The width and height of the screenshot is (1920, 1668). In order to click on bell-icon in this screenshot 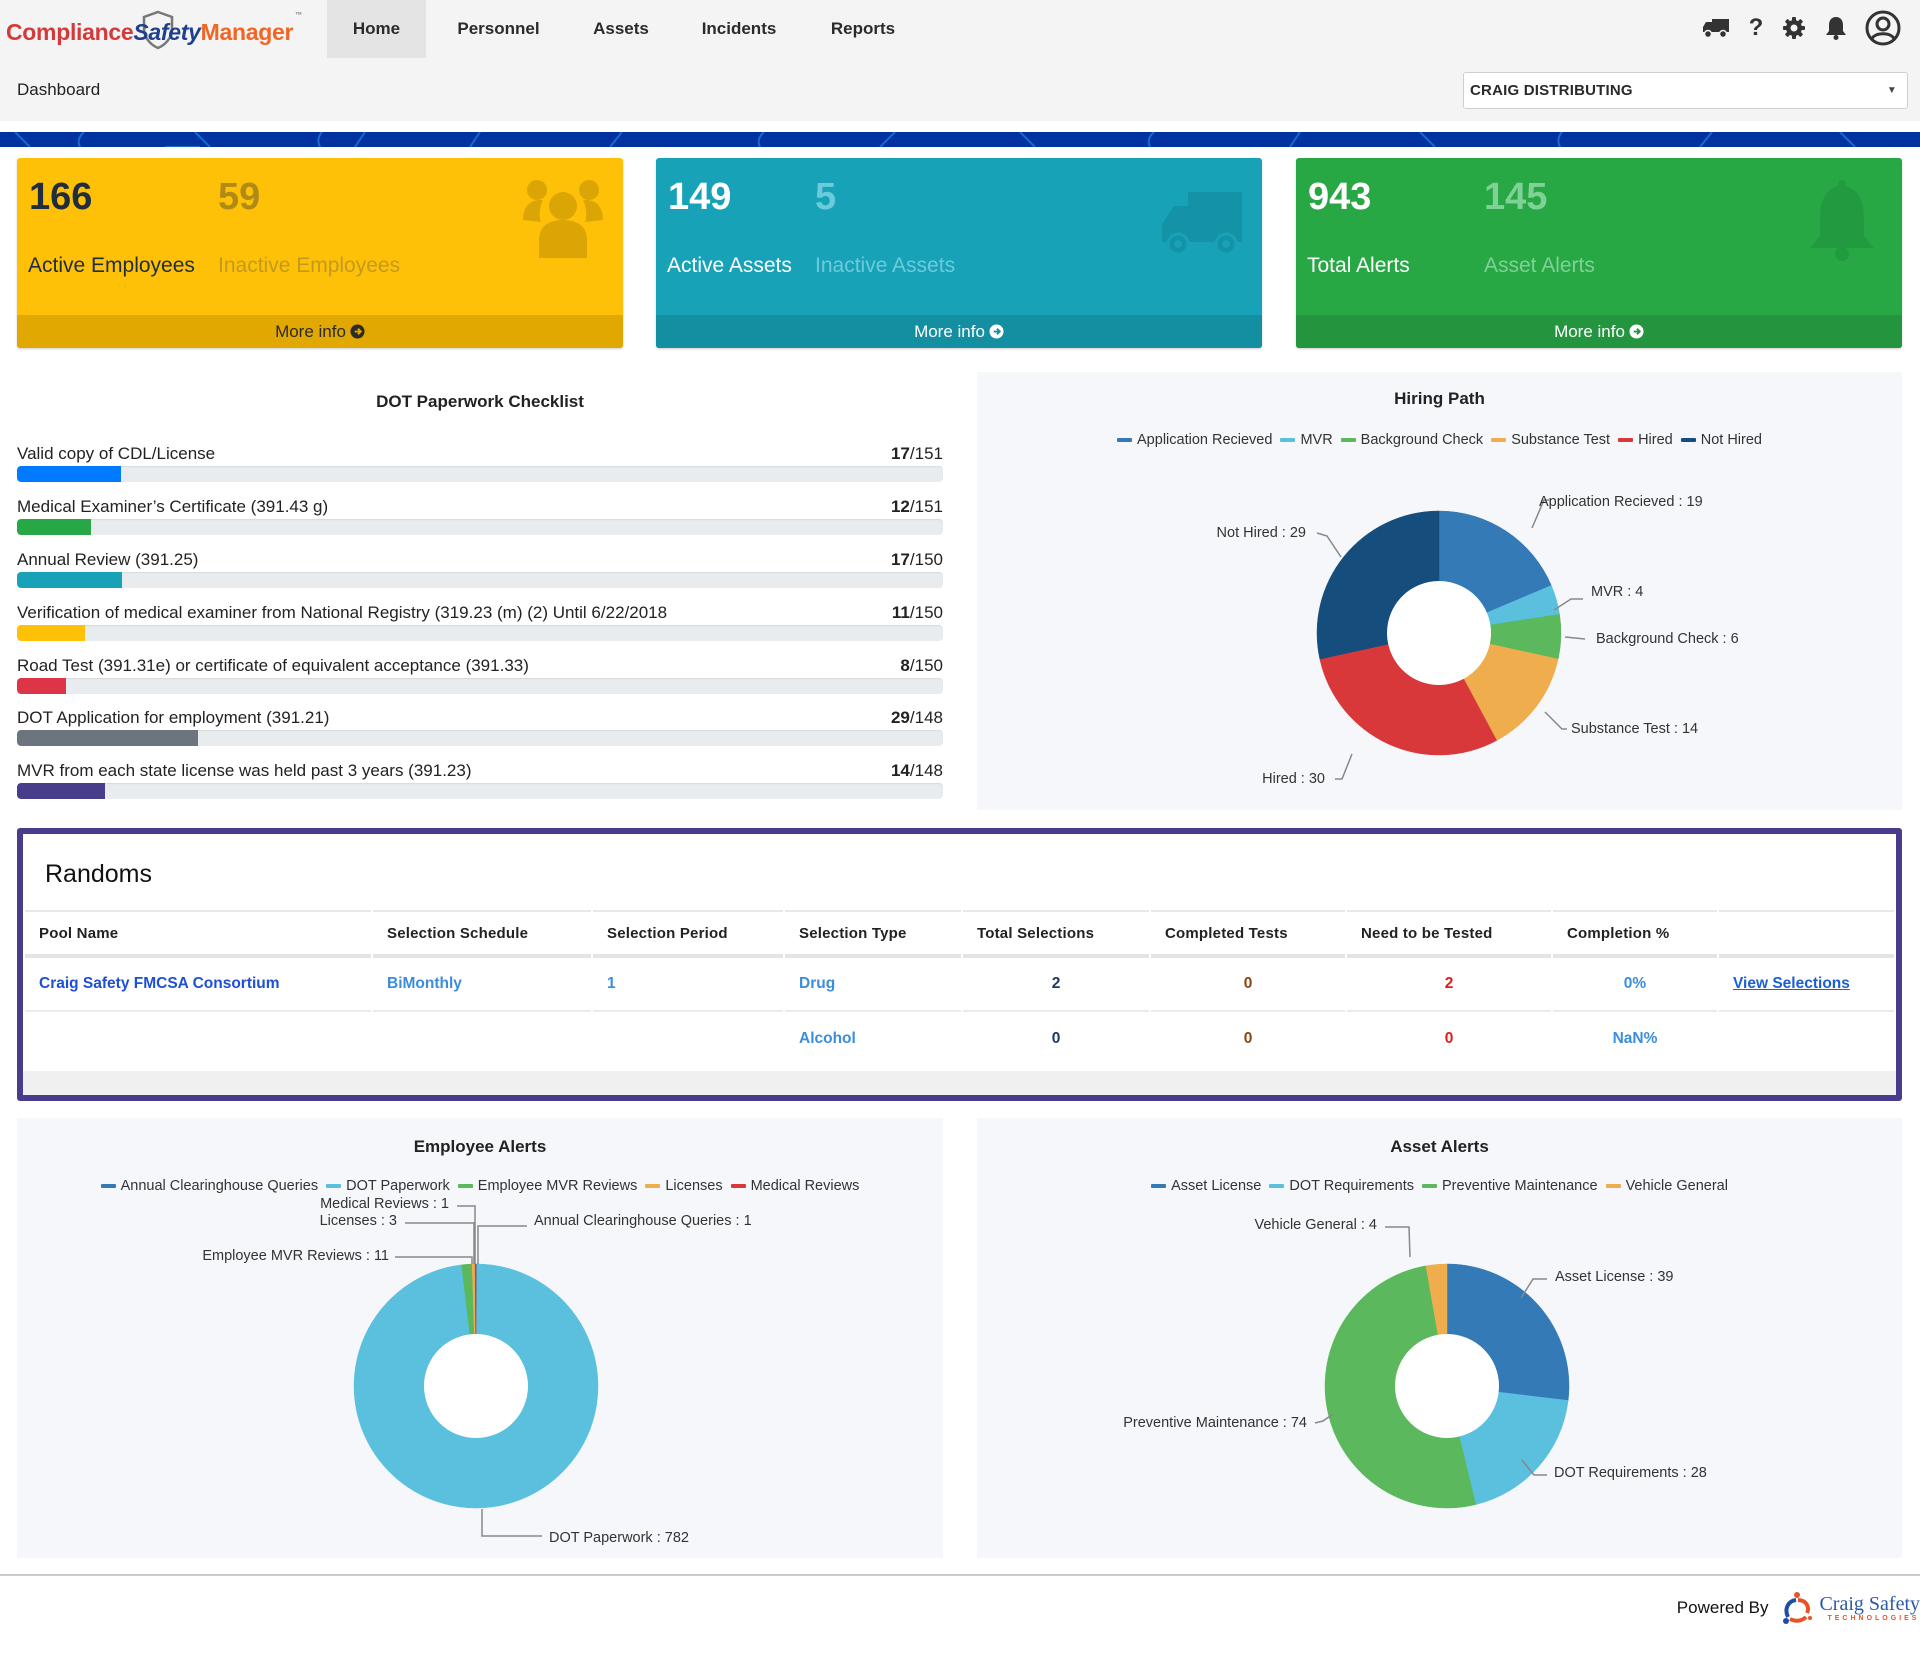, I will do `click(1836, 28)`.